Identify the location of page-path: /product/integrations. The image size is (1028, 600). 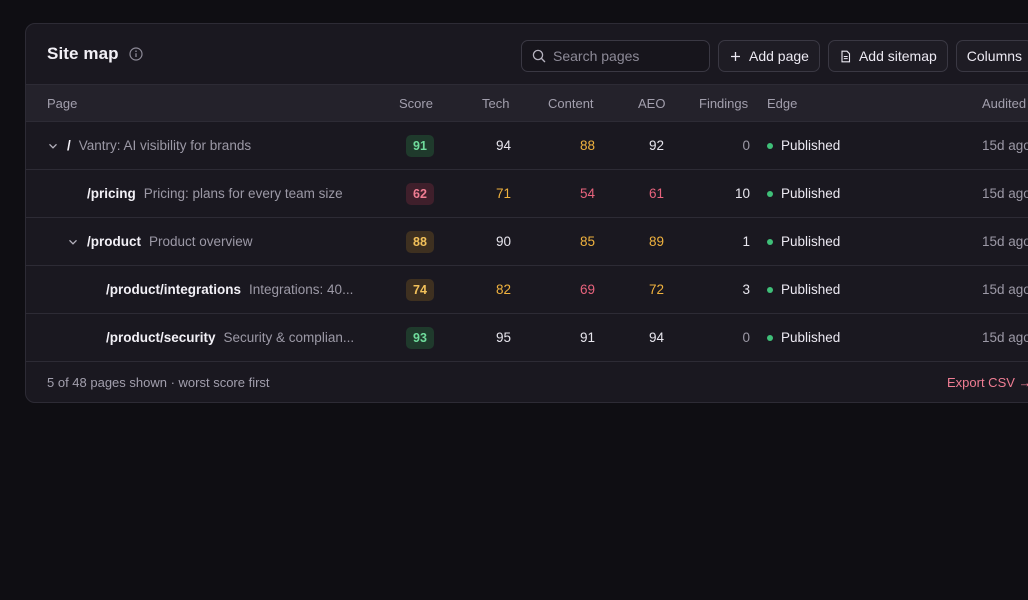
(173, 289).